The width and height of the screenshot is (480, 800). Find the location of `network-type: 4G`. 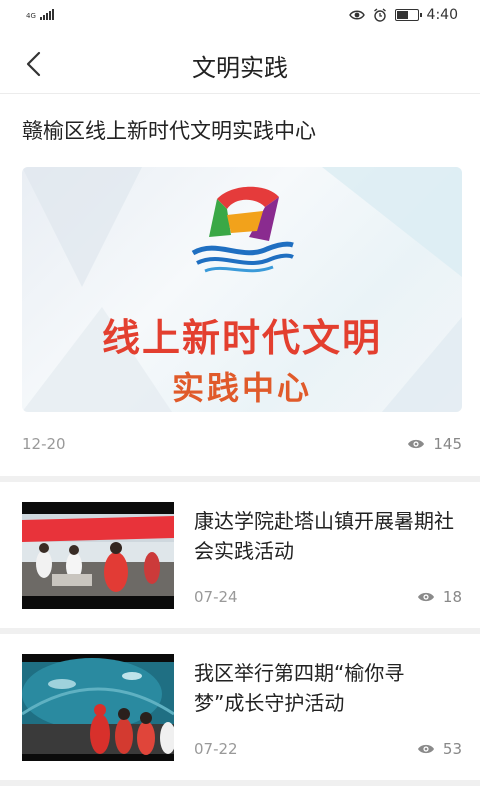

network-type: 4G is located at coordinates (31, 16).